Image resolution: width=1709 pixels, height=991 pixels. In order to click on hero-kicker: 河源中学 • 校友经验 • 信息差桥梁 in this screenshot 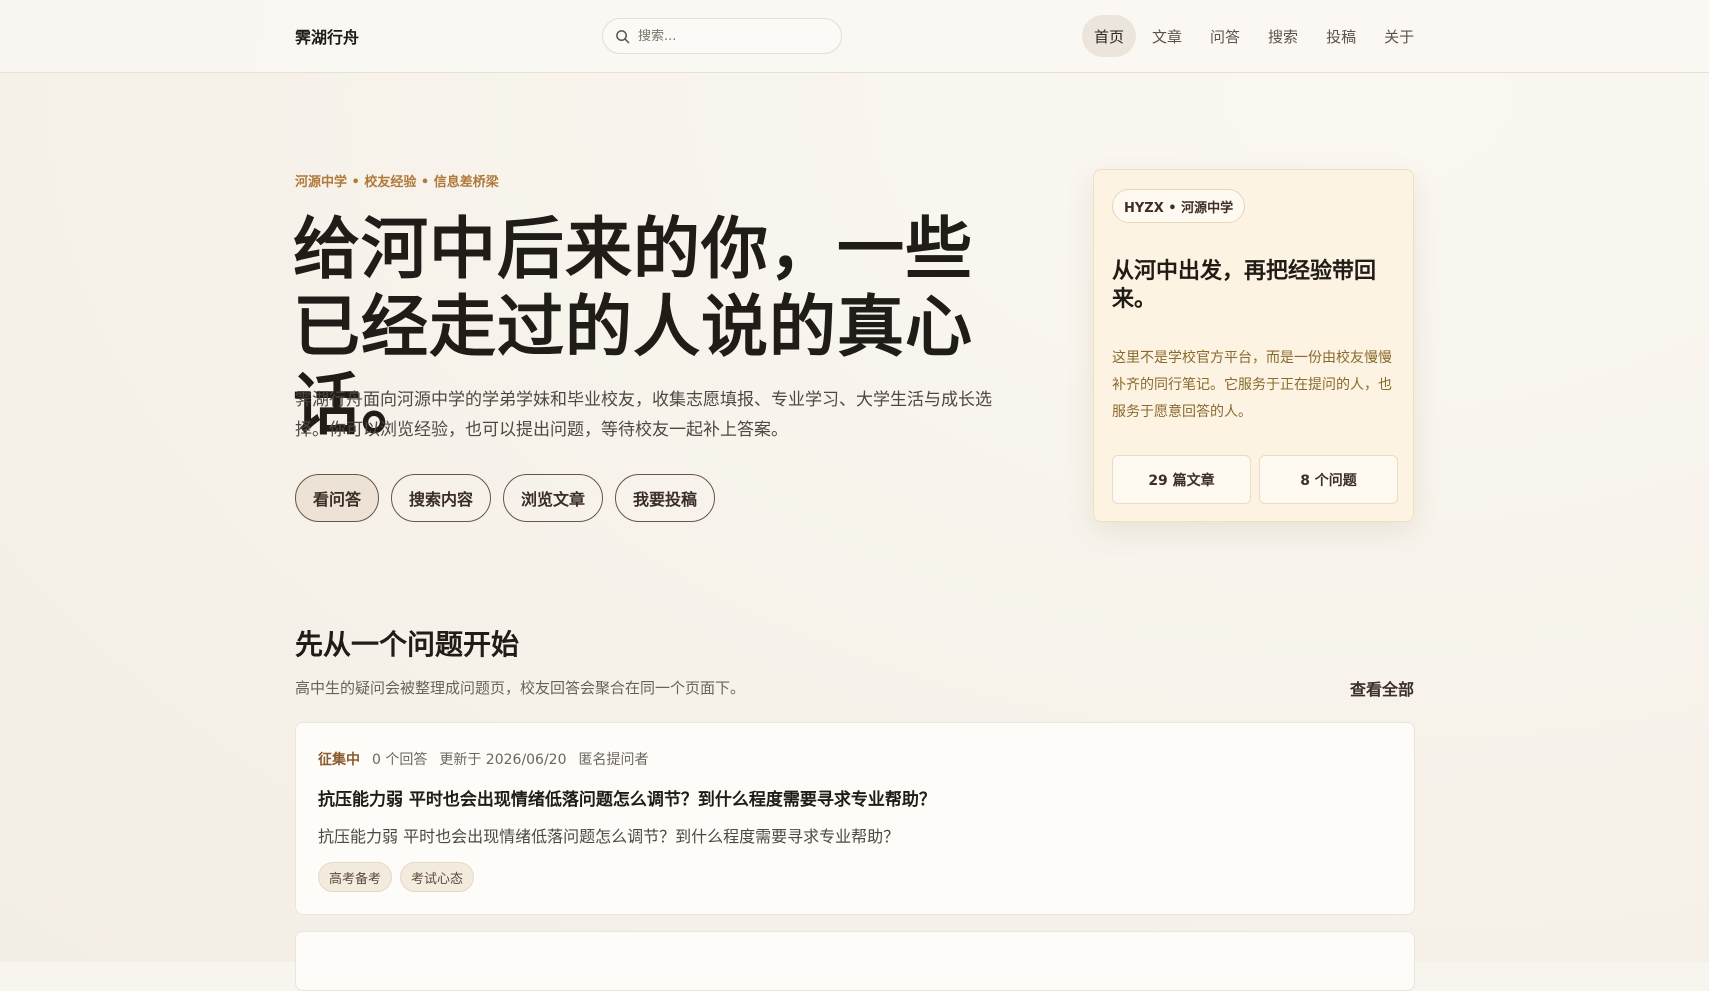, I will do `click(397, 182)`.